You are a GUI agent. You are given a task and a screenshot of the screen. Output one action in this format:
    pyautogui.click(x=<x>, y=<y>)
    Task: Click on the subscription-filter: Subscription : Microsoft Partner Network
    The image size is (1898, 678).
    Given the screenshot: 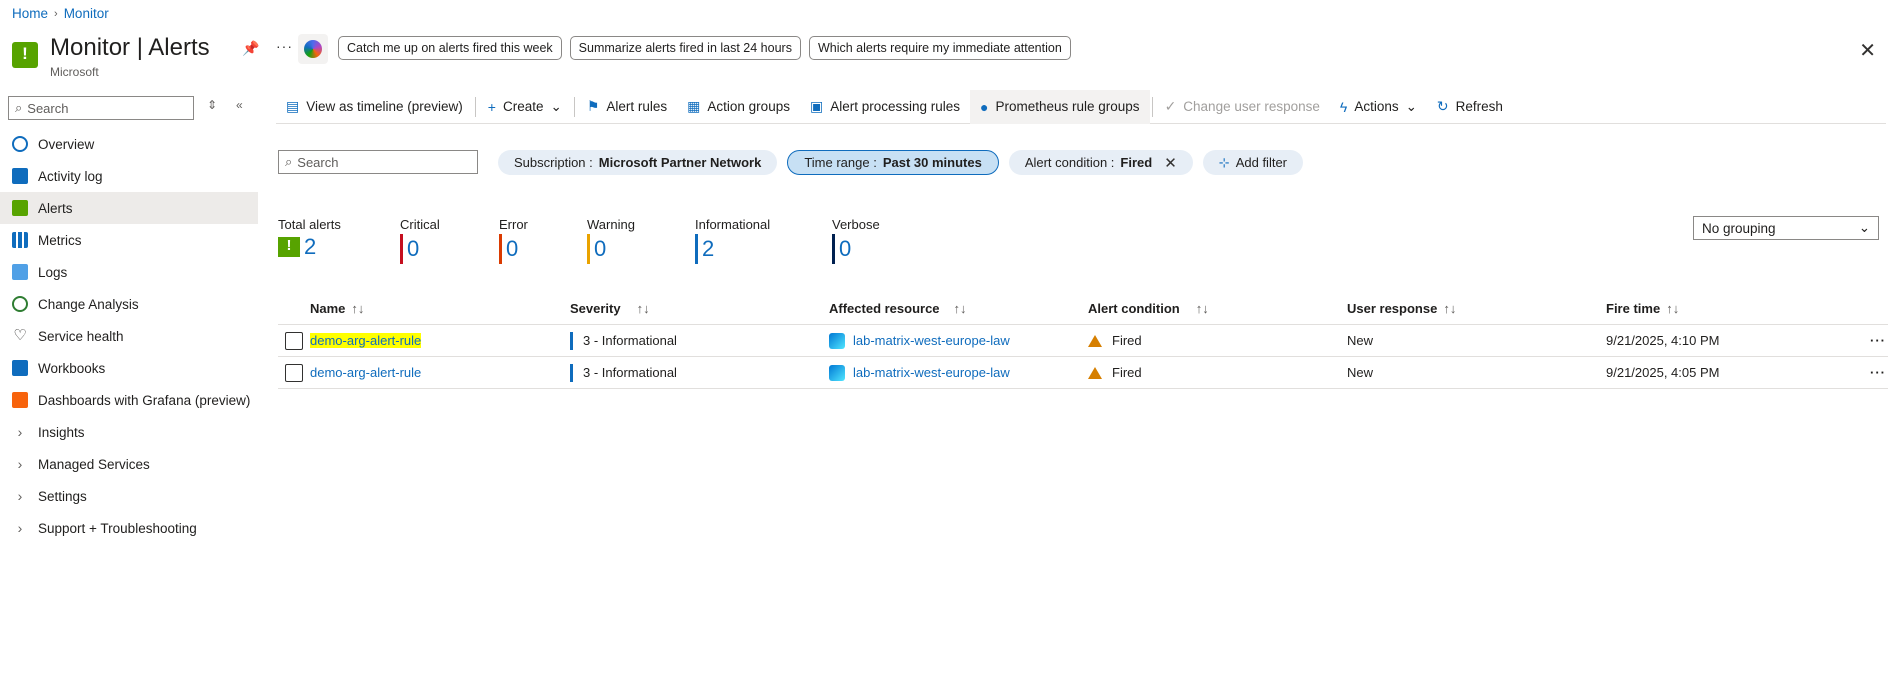 What is the action you would take?
    pyautogui.click(x=638, y=162)
    